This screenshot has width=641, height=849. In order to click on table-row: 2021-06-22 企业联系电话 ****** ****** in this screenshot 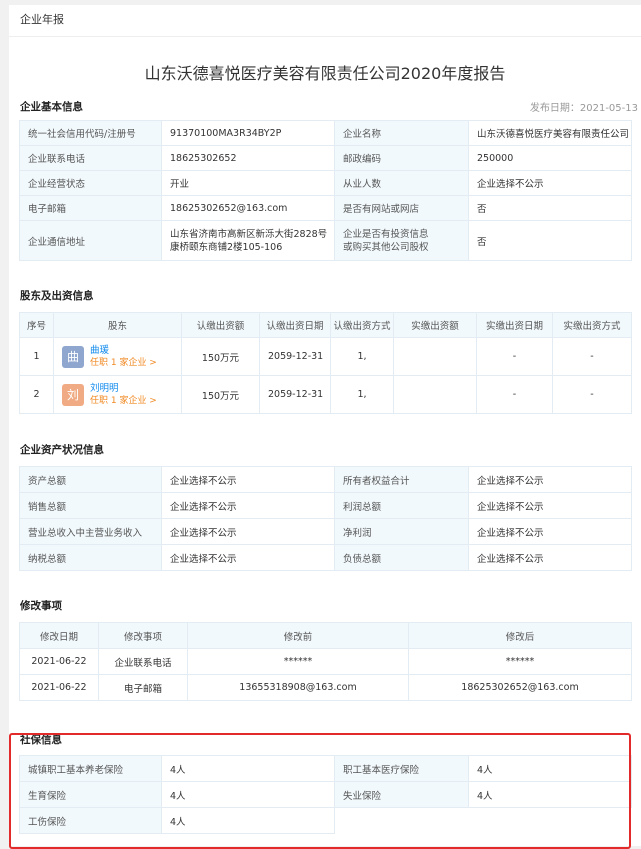, I will do `click(325, 661)`.